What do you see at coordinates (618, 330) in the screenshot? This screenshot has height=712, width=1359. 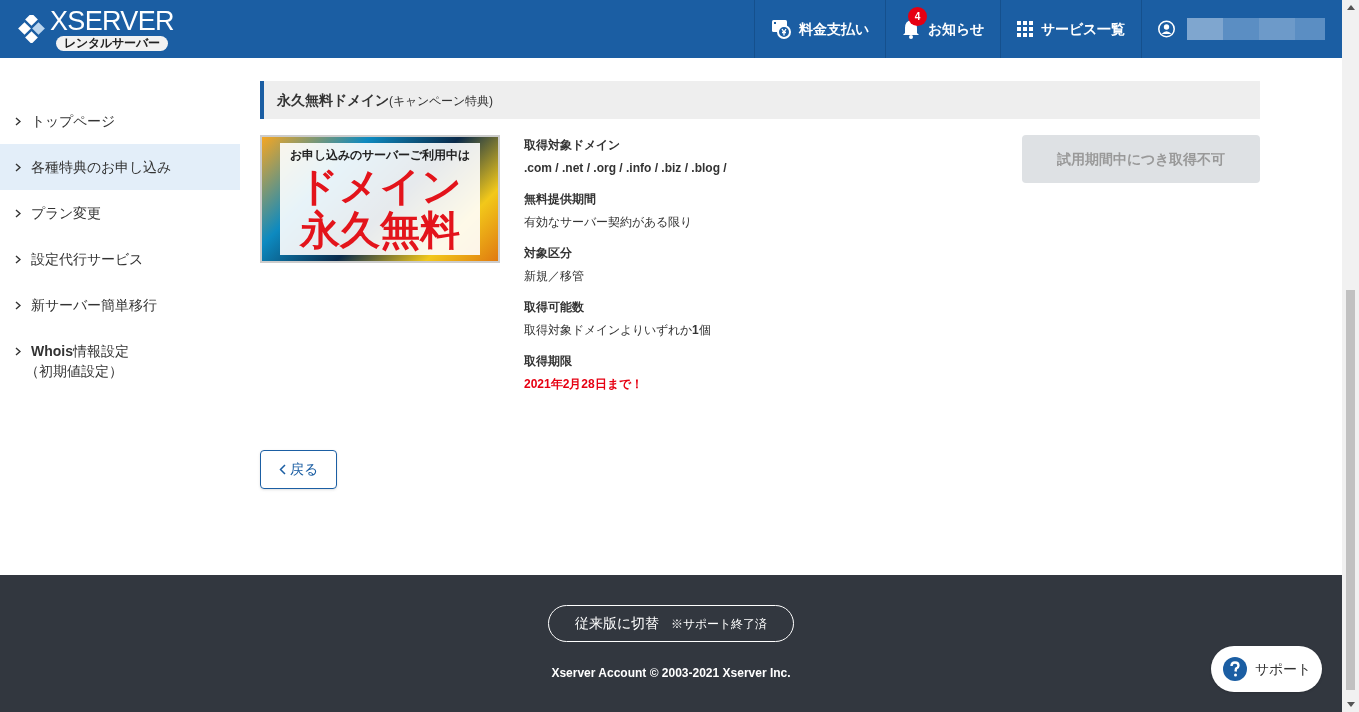 I see `detail-value: 取得対象ドメインよりいずれか1個` at bounding box center [618, 330].